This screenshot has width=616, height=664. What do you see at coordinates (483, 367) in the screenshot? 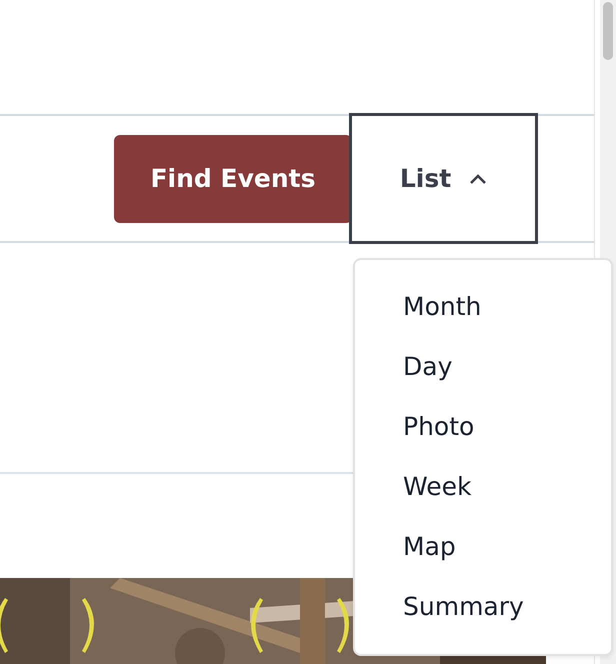
I see `menu-item: Day` at bounding box center [483, 367].